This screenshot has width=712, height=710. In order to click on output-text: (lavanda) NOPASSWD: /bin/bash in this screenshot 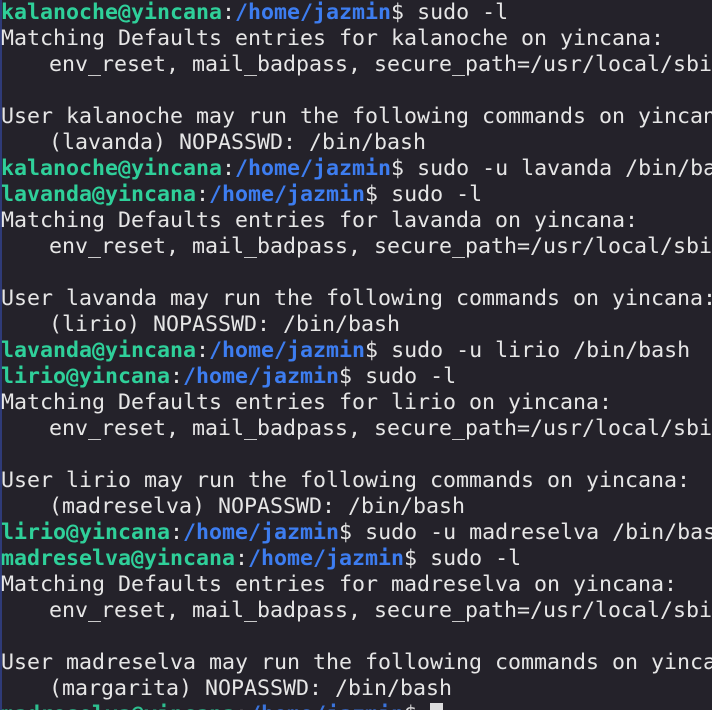, I will do `click(238, 142)`.